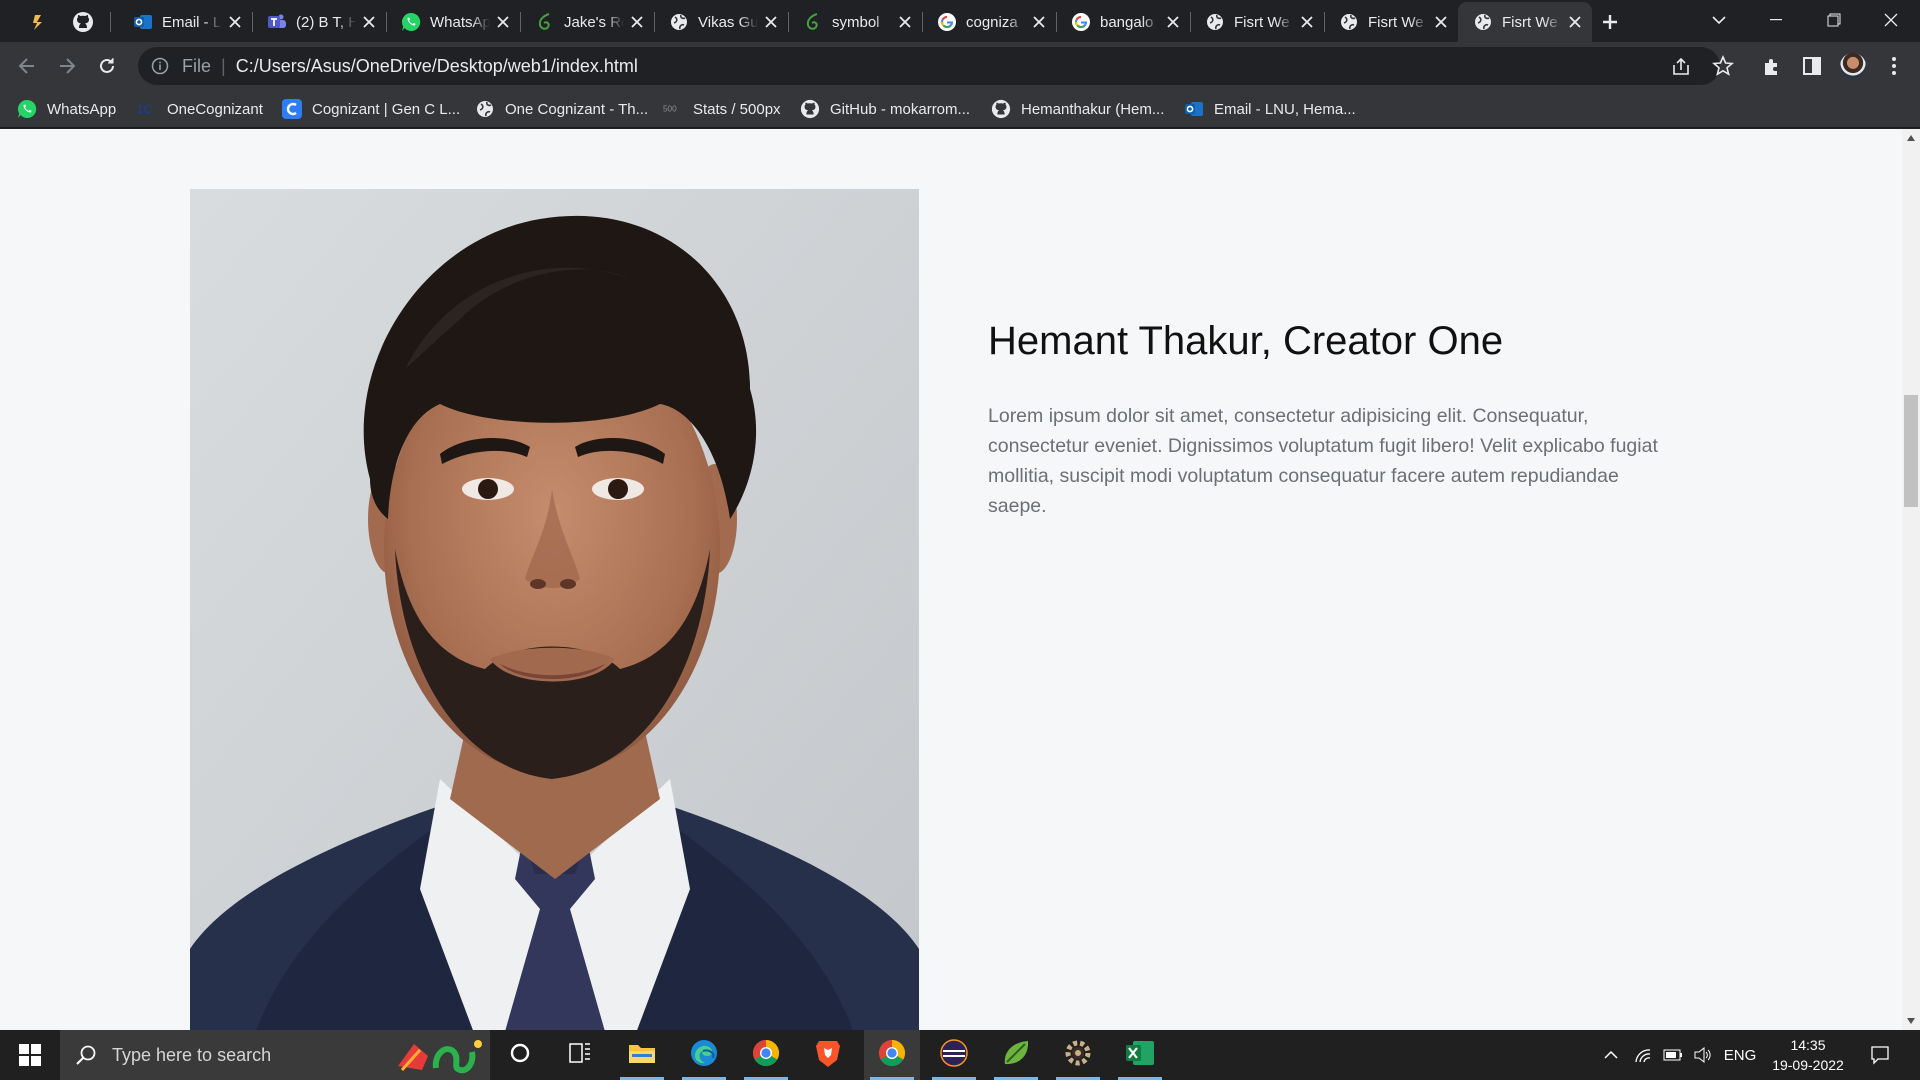 The width and height of the screenshot is (1920, 1080). I want to click on new-tab-button, so click(1610, 22).